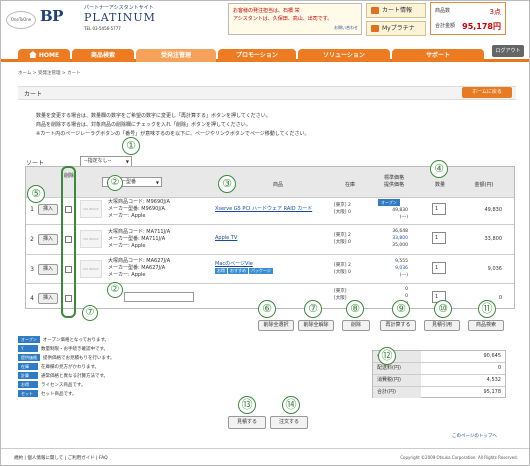 The width and height of the screenshot is (530, 466). I want to click on recalculate-button: 再計算する, so click(398, 325).